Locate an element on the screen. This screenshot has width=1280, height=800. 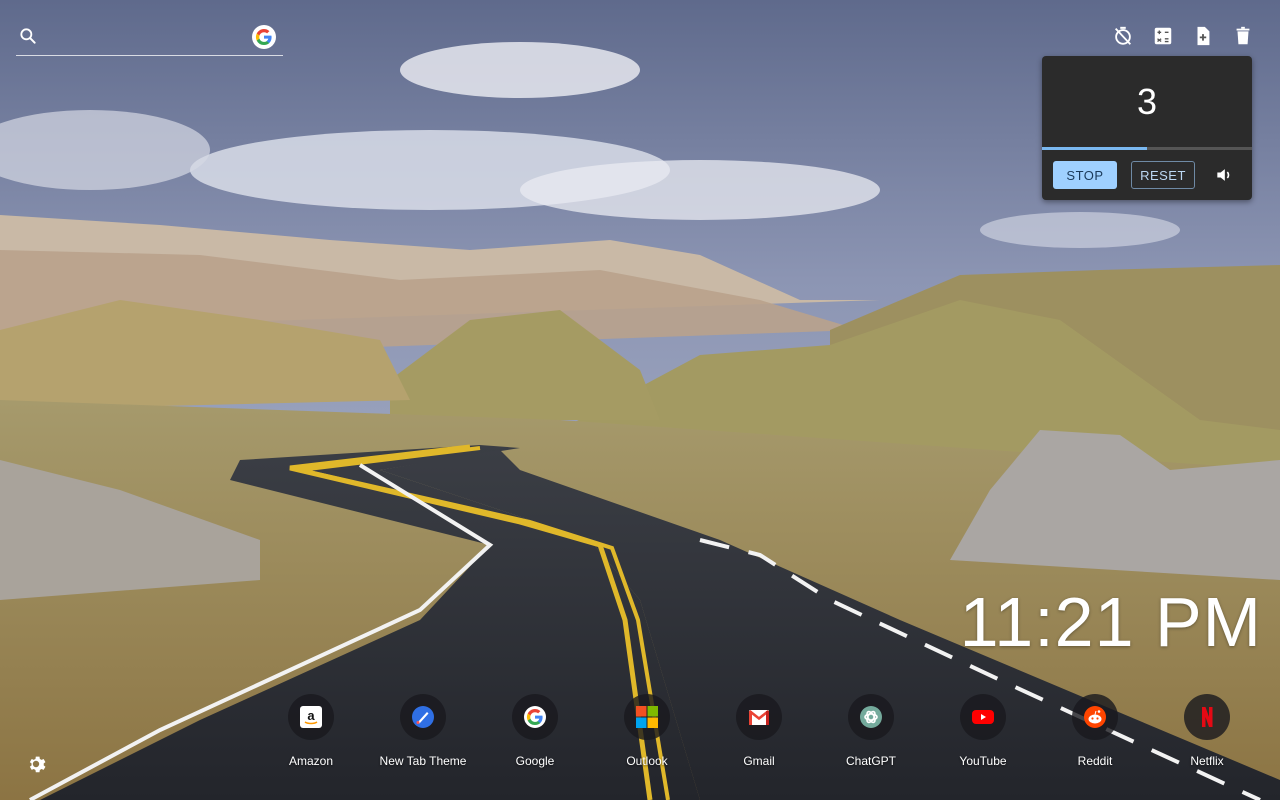
amazon-icon: a is located at coordinates (311, 717).